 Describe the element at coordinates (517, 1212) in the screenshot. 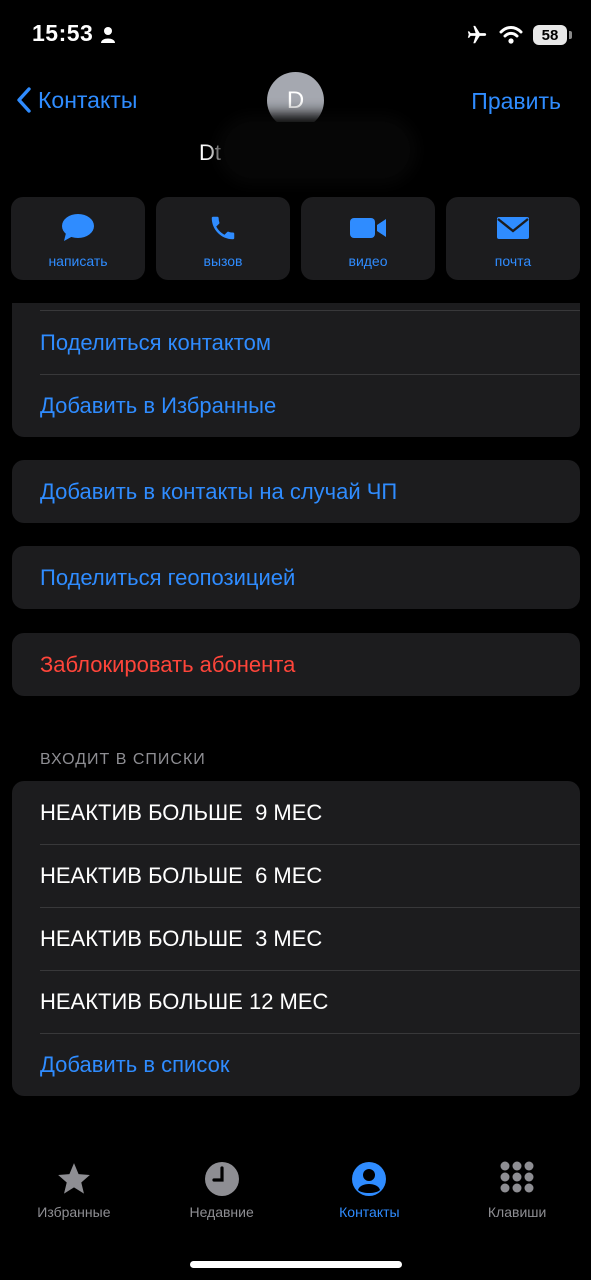

I see `tab-keypad-label: Клавиши` at that location.